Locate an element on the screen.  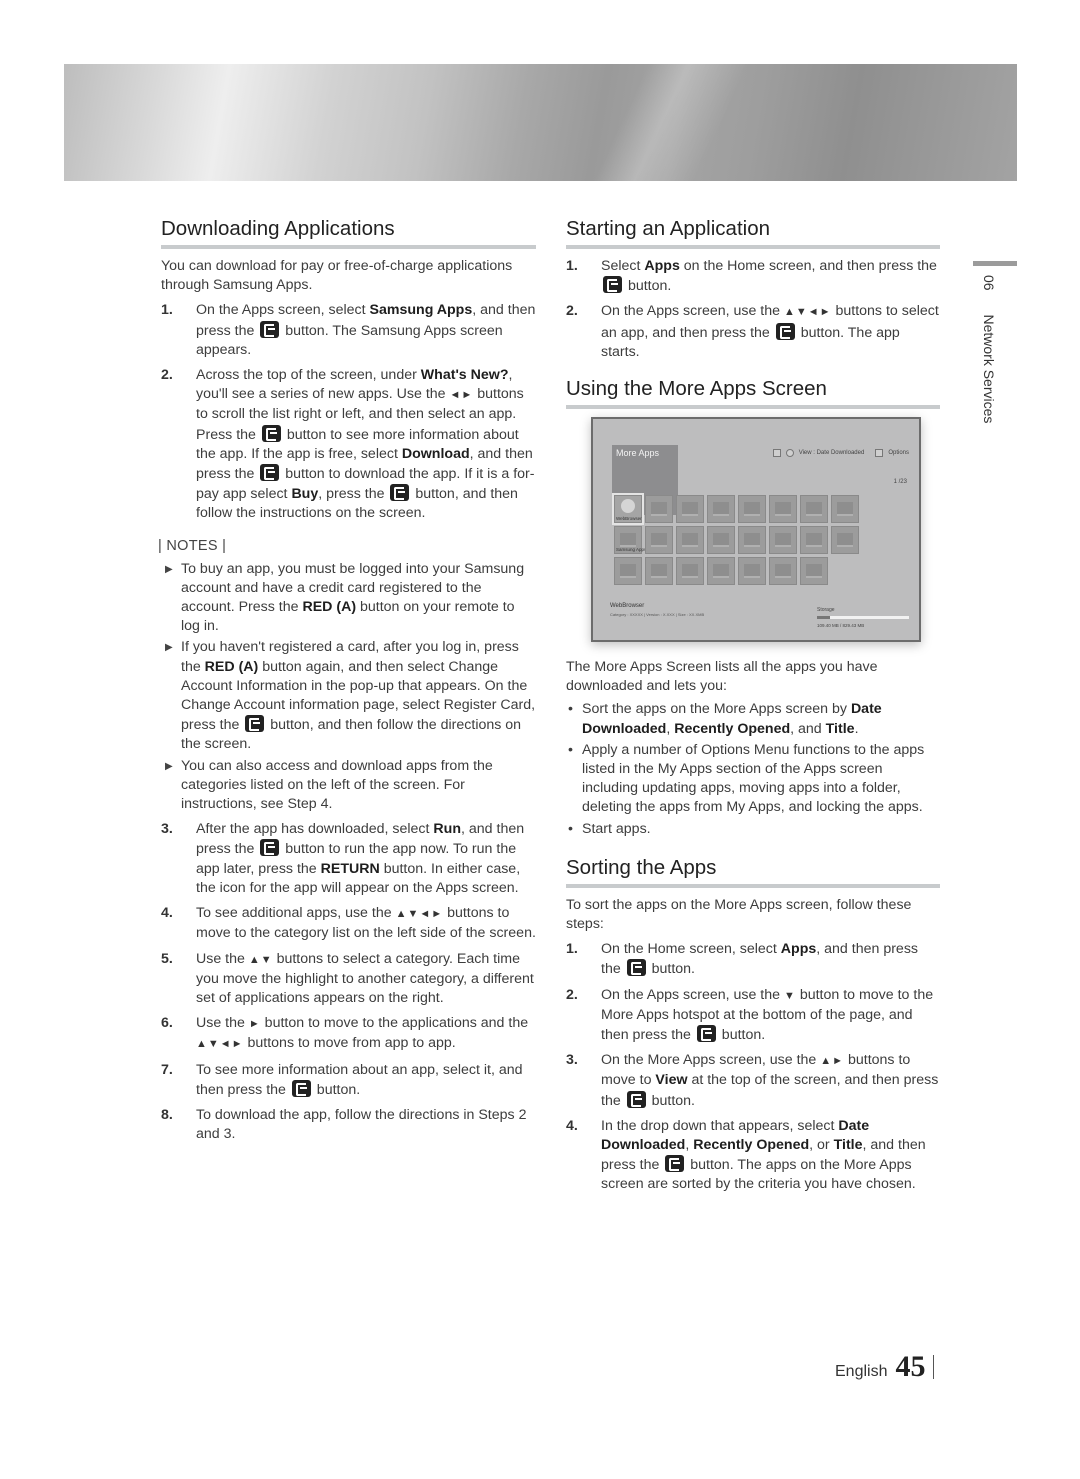
up-right-arrows-icon: ▲► is located at coordinates (832, 1061).